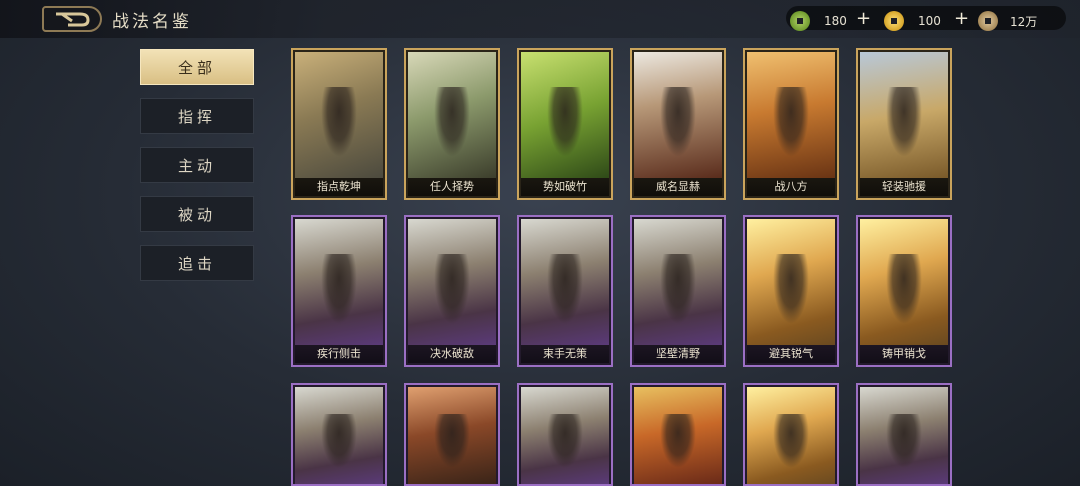 The image size is (1080, 486). What do you see at coordinates (565, 354) in the screenshot?
I see `card-name: 束手无策` at bounding box center [565, 354].